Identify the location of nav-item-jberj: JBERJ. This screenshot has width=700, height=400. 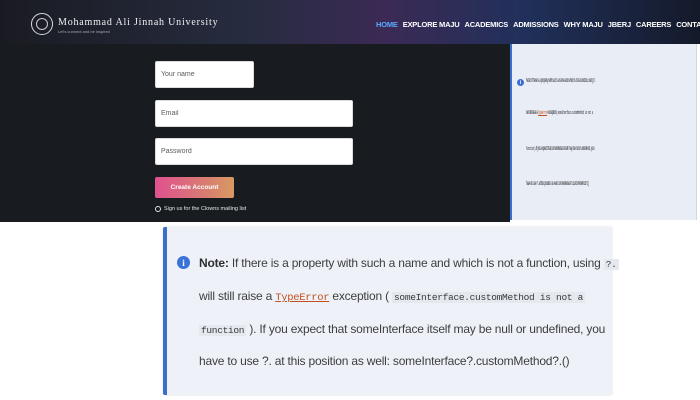
(619, 25).